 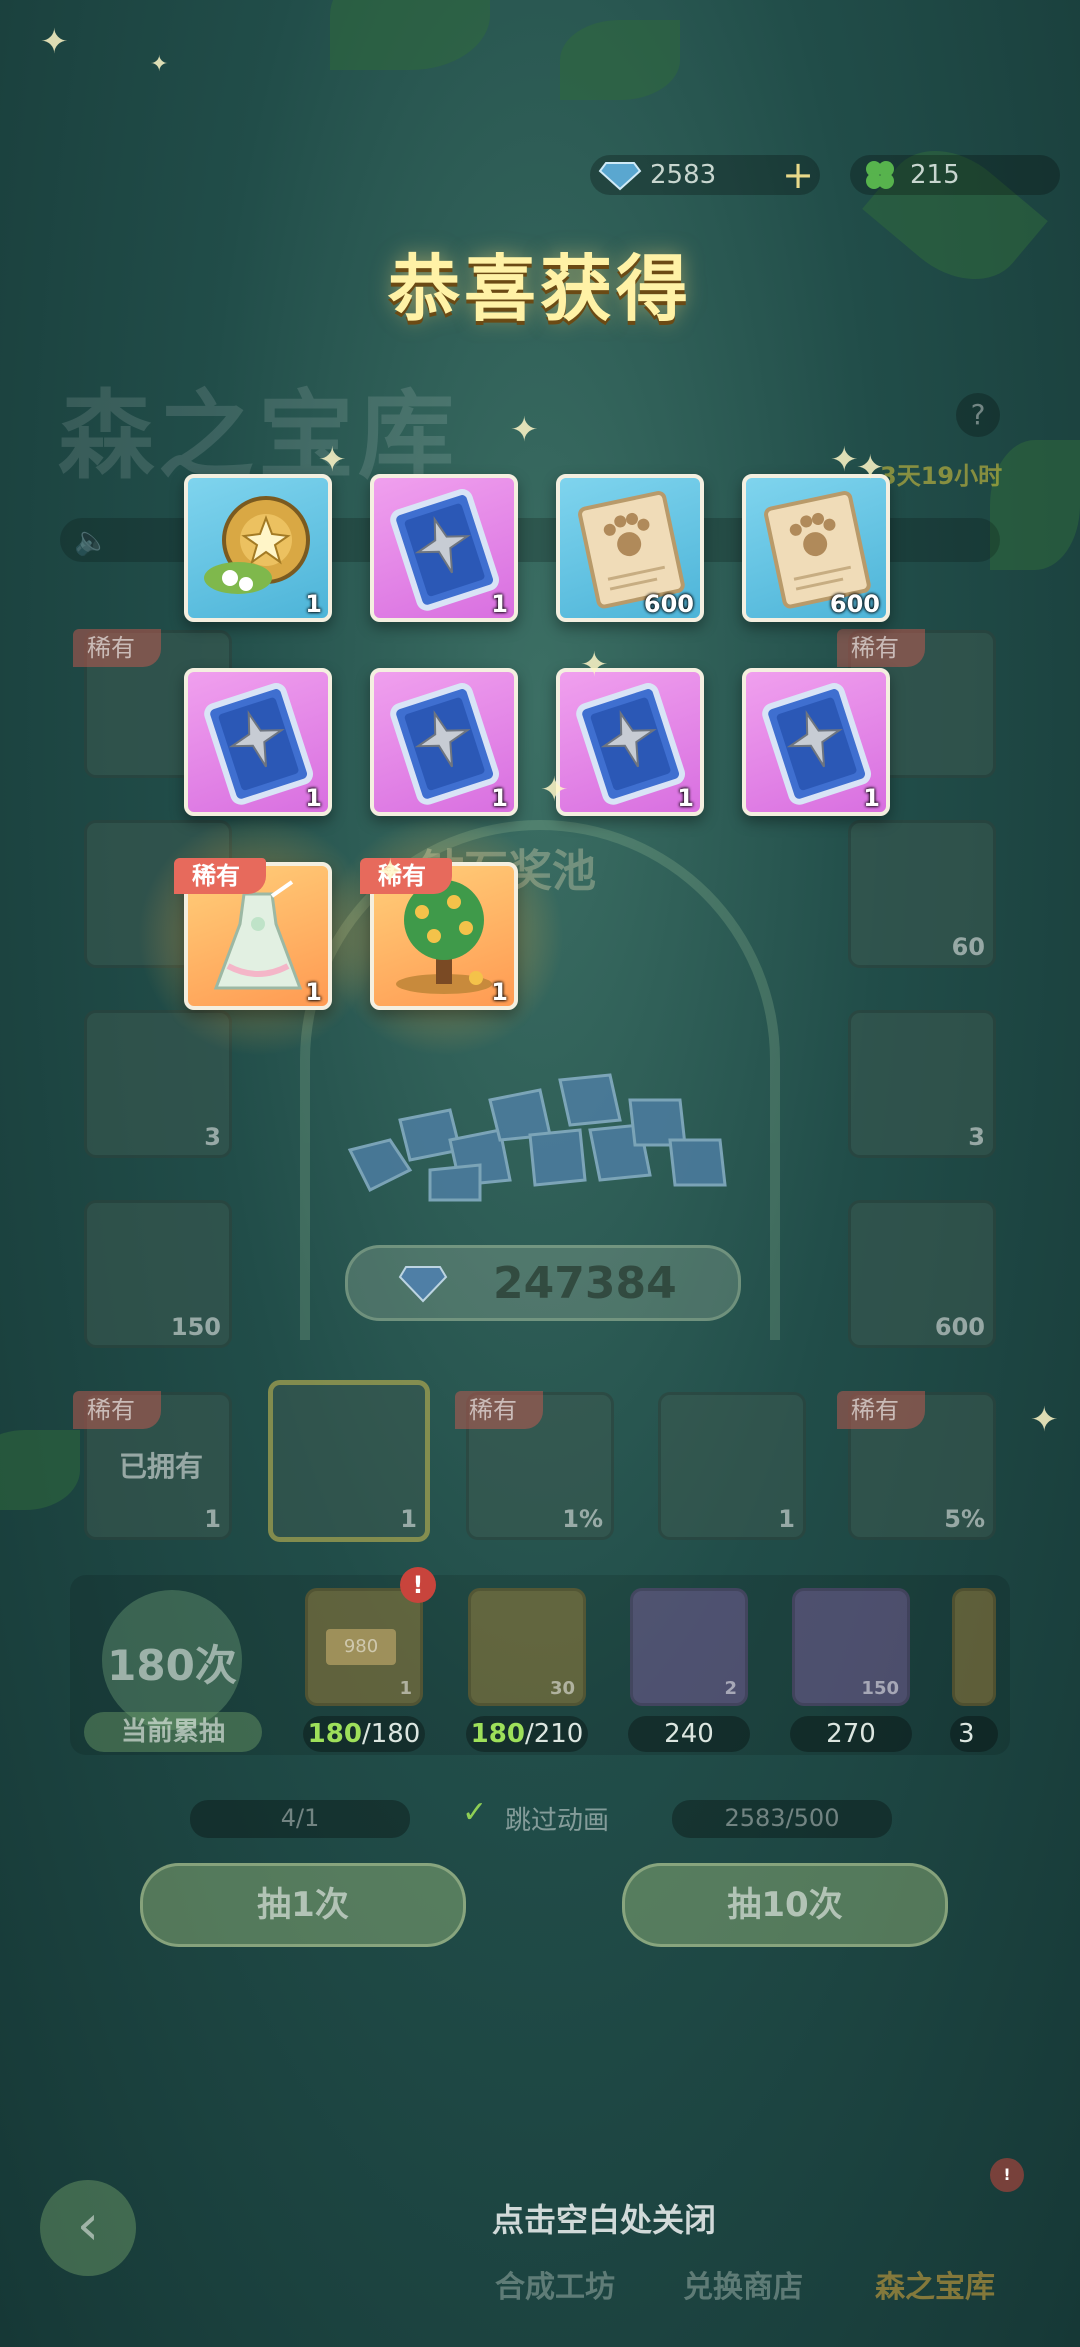 What do you see at coordinates (173, 1732) in the screenshot?
I see `draw-count-label: 当前累抽` at bounding box center [173, 1732].